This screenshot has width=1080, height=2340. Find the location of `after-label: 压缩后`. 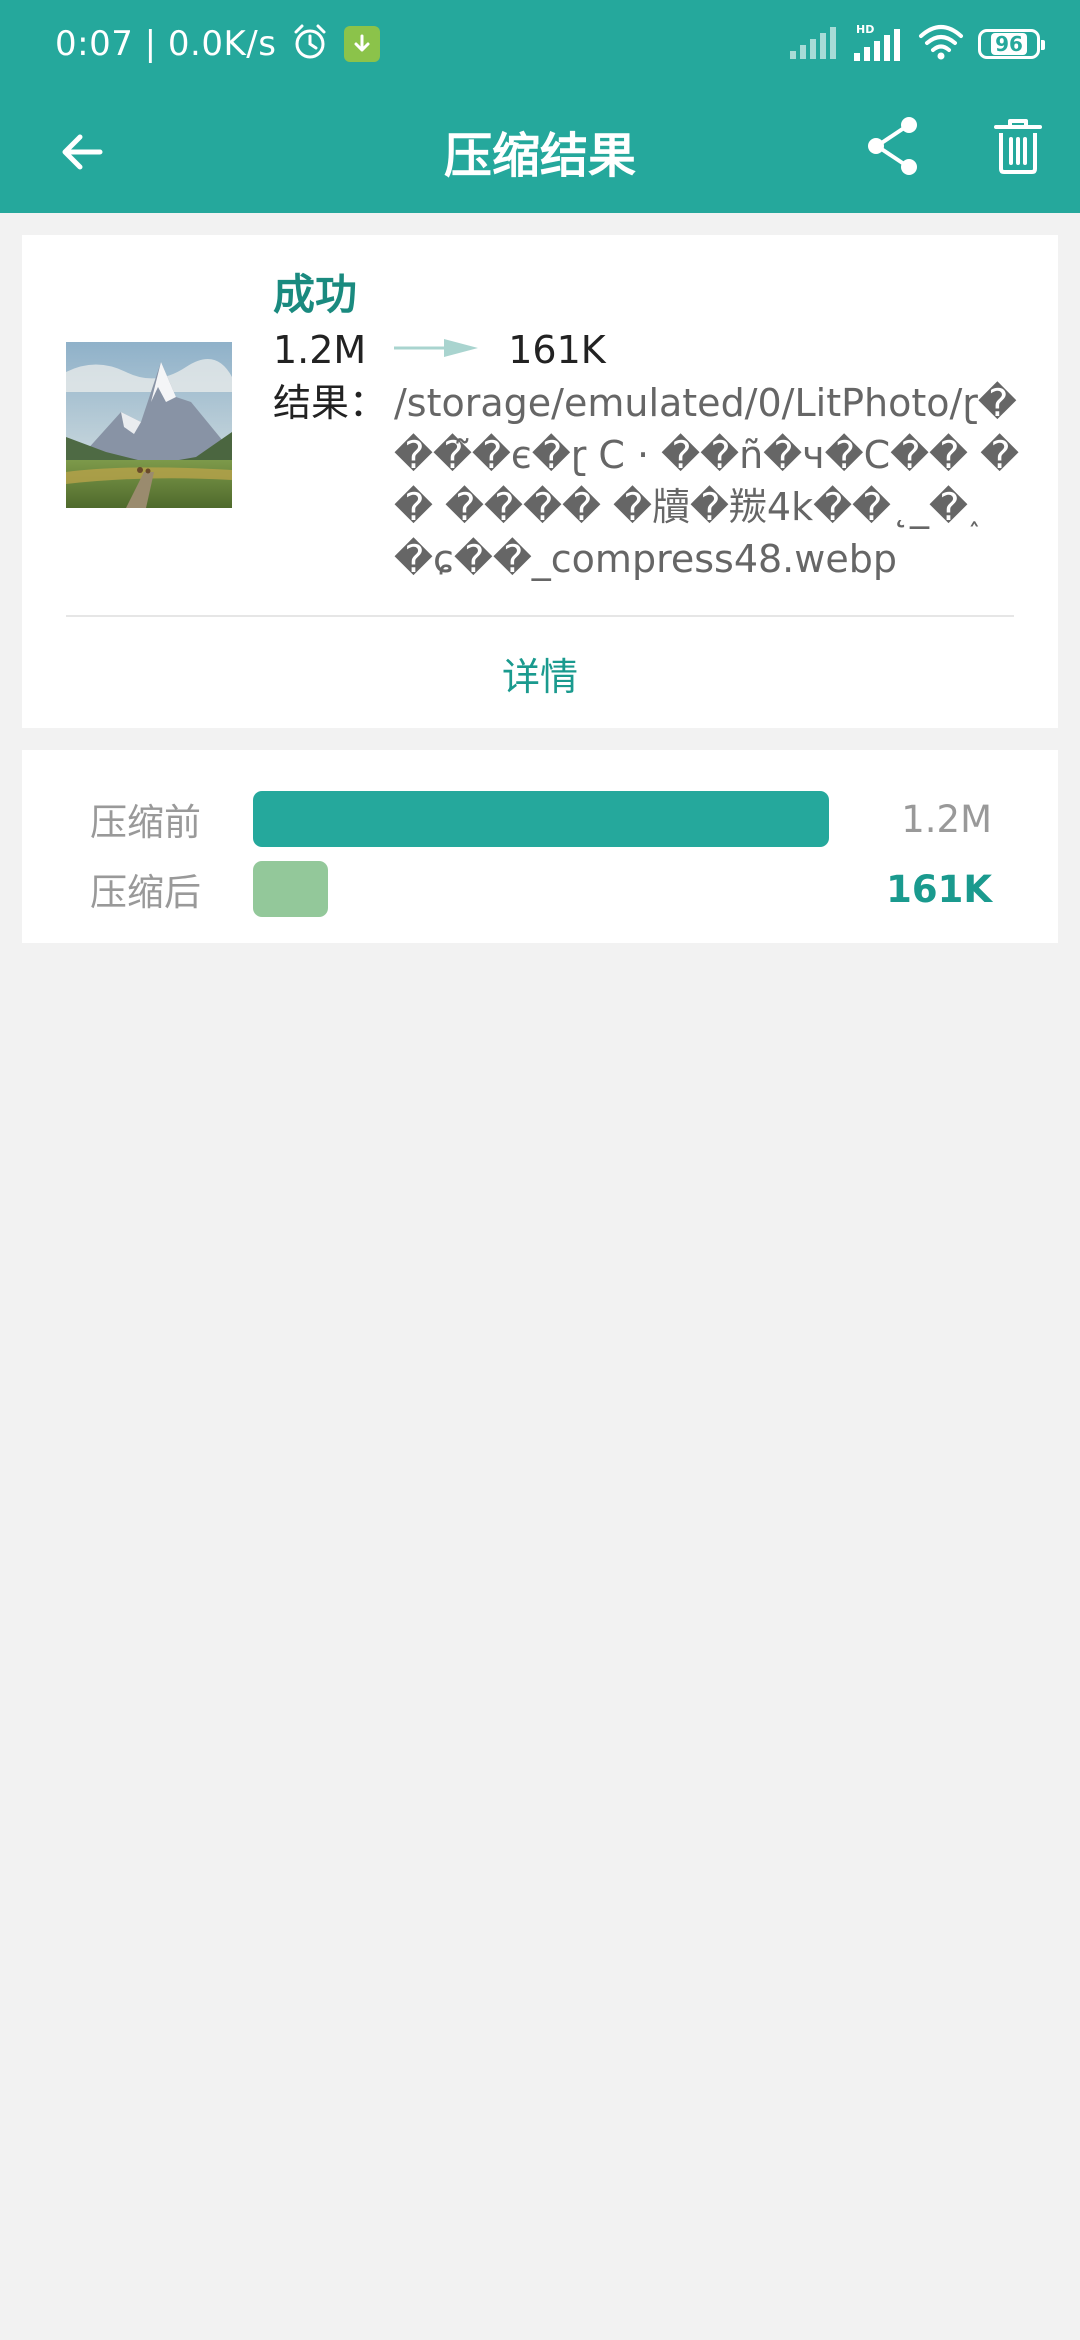

after-label: 压缩后 is located at coordinates (145, 892).